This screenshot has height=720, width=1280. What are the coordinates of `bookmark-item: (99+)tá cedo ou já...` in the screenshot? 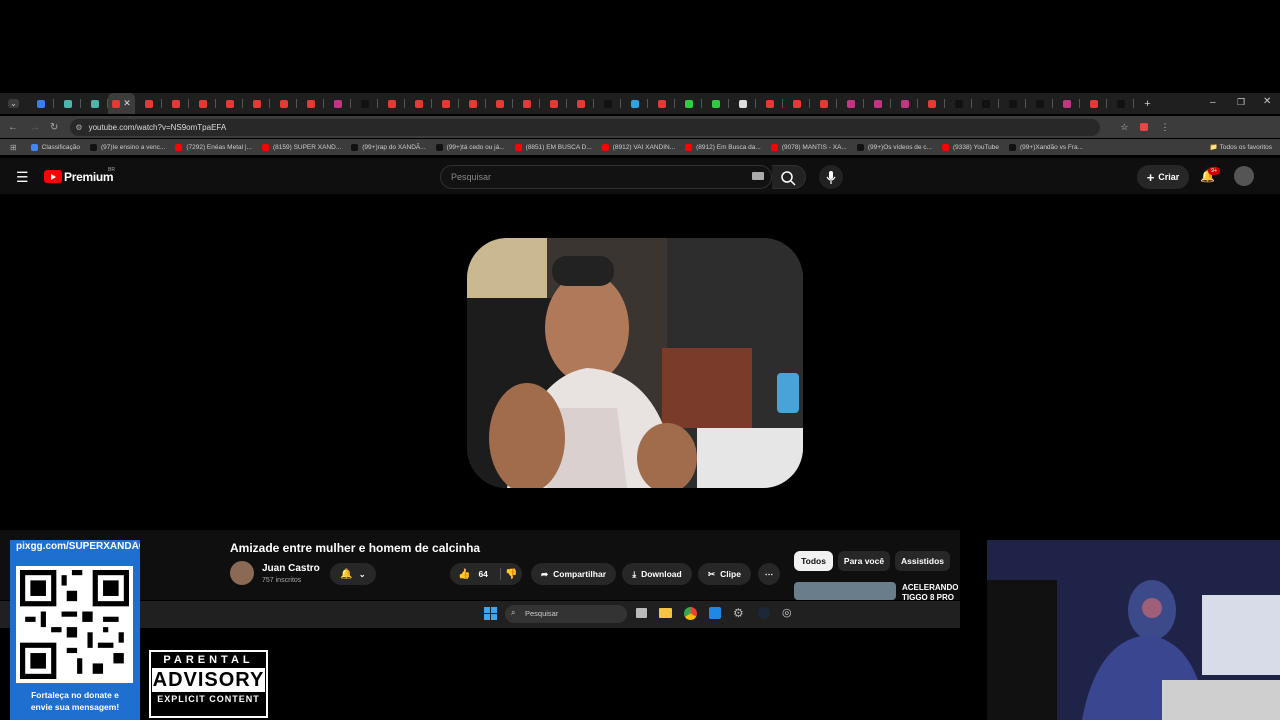 It's located at (470, 147).